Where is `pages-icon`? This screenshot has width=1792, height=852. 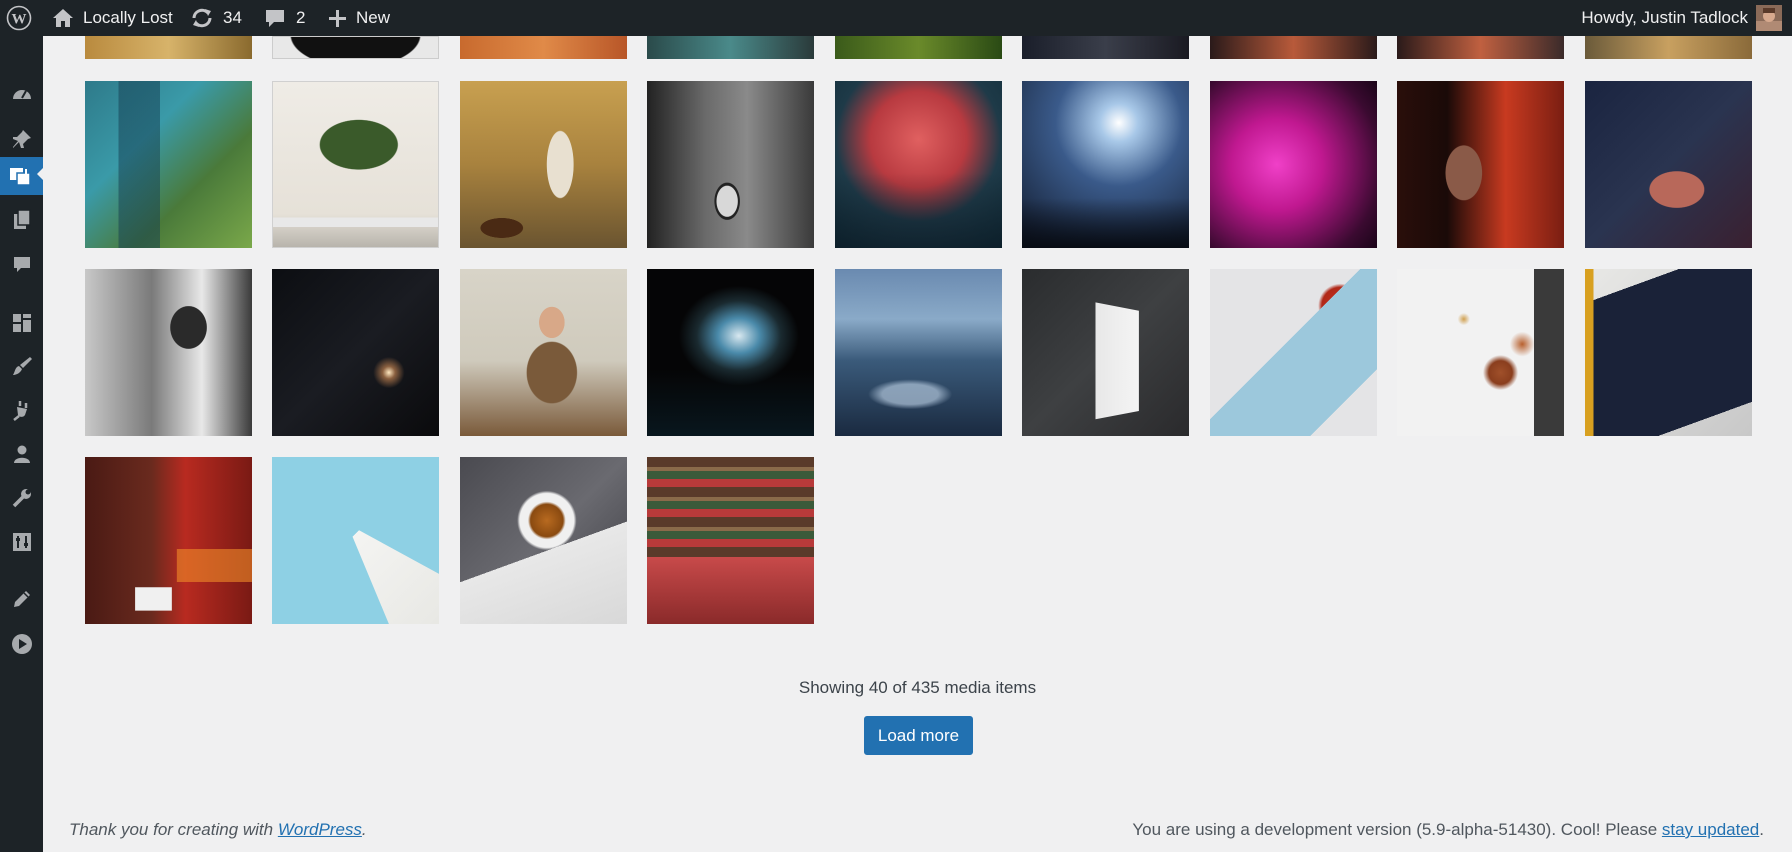
pages-icon is located at coordinates (21, 220).